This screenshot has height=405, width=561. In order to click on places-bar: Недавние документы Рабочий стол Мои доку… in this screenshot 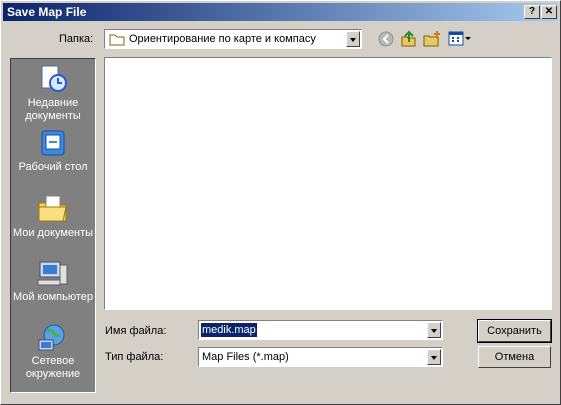, I will do `click(53, 225)`.